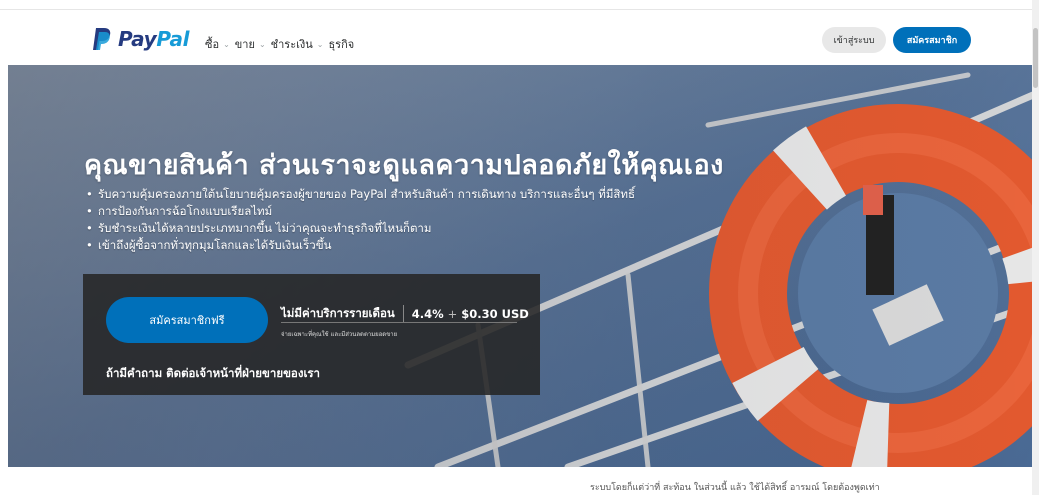 The image size is (1039, 495). I want to click on paypal-p-icon, so click(102, 39).